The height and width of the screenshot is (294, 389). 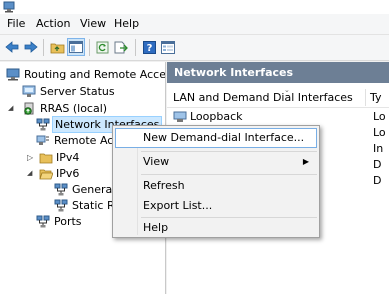 I want to click on menu-item-view: View ▶, so click(x=216, y=162).